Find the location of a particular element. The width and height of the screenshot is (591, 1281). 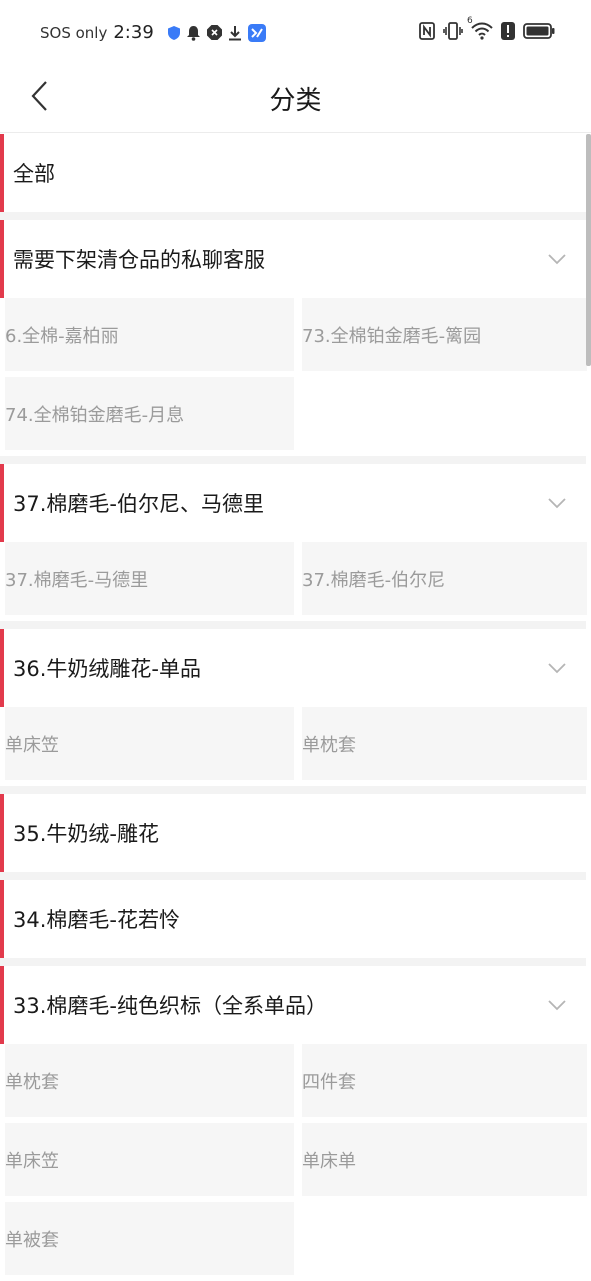

shield-icon is located at coordinates (173, 32).